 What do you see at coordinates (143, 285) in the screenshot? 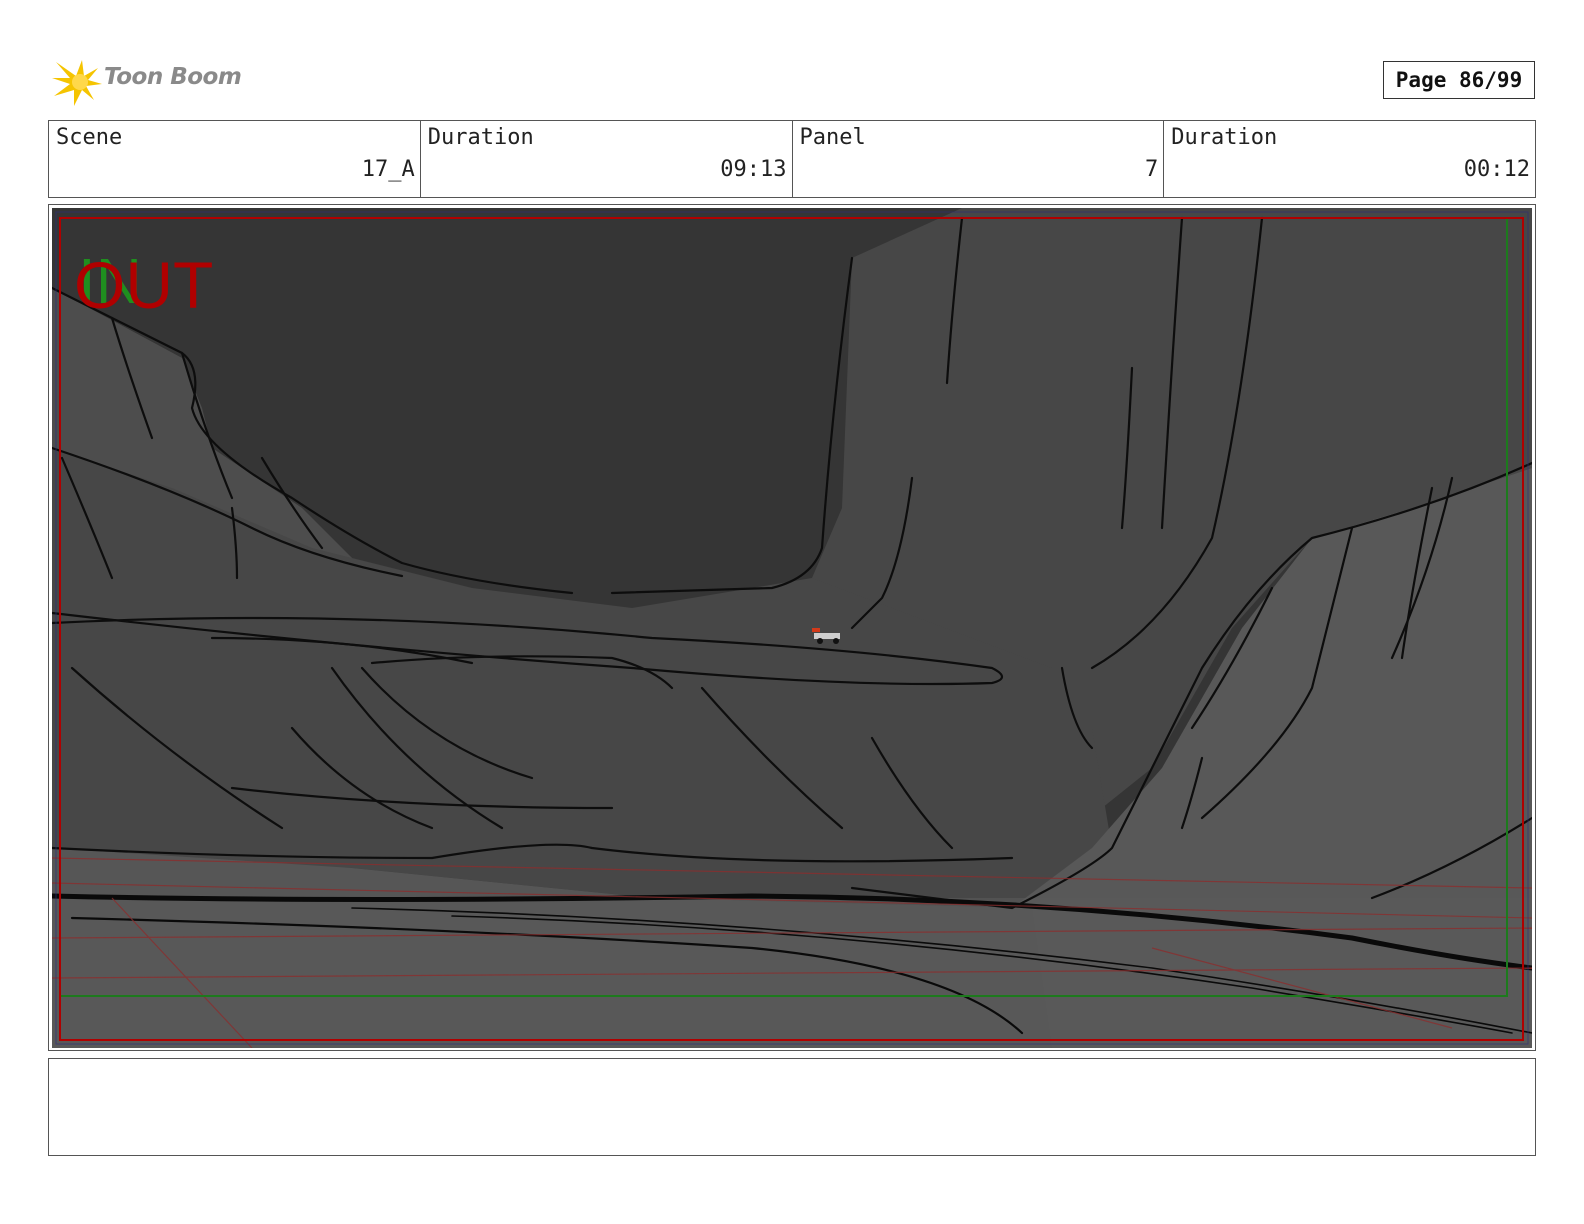
I see `out-marker: OUT` at bounding box center [143, 285].